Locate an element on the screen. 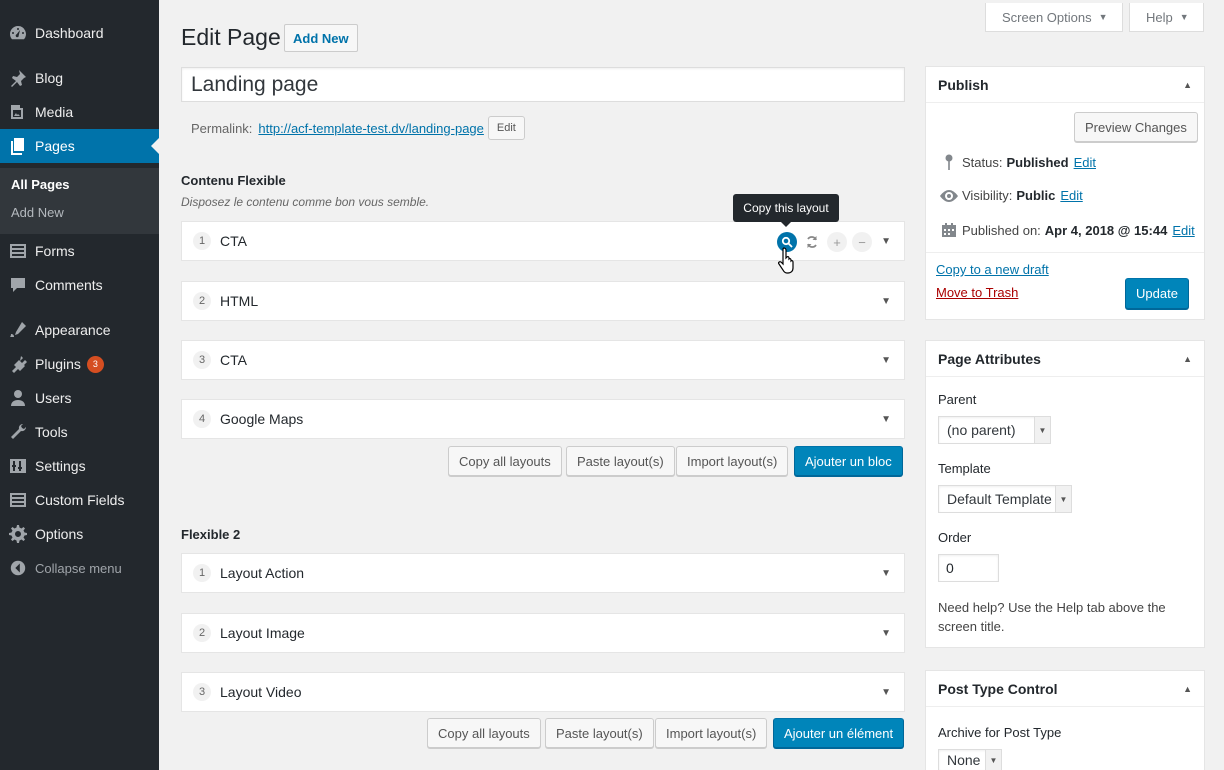 This screenshot has width=1224, height=770. refresh-icon is located at coordinates (812, 242).